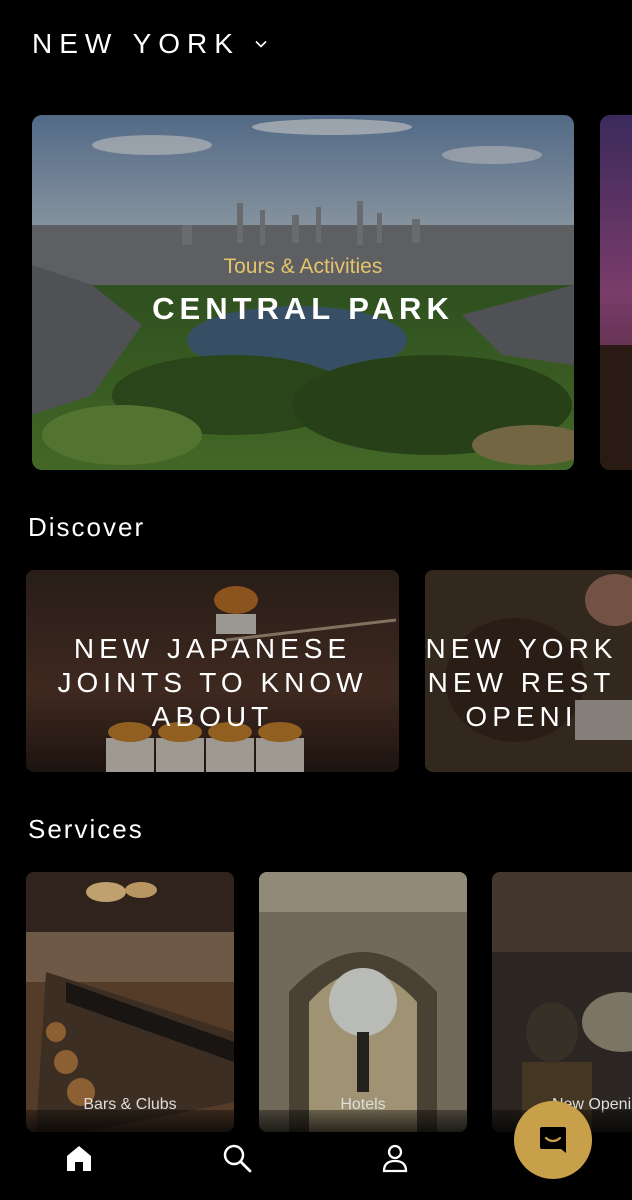 This screenshot has width=632, height=1200. I want to click on discover-card-japanese: NEW JAPANESE JOINTS TO KNOW ABOUT, so click(212, 671).